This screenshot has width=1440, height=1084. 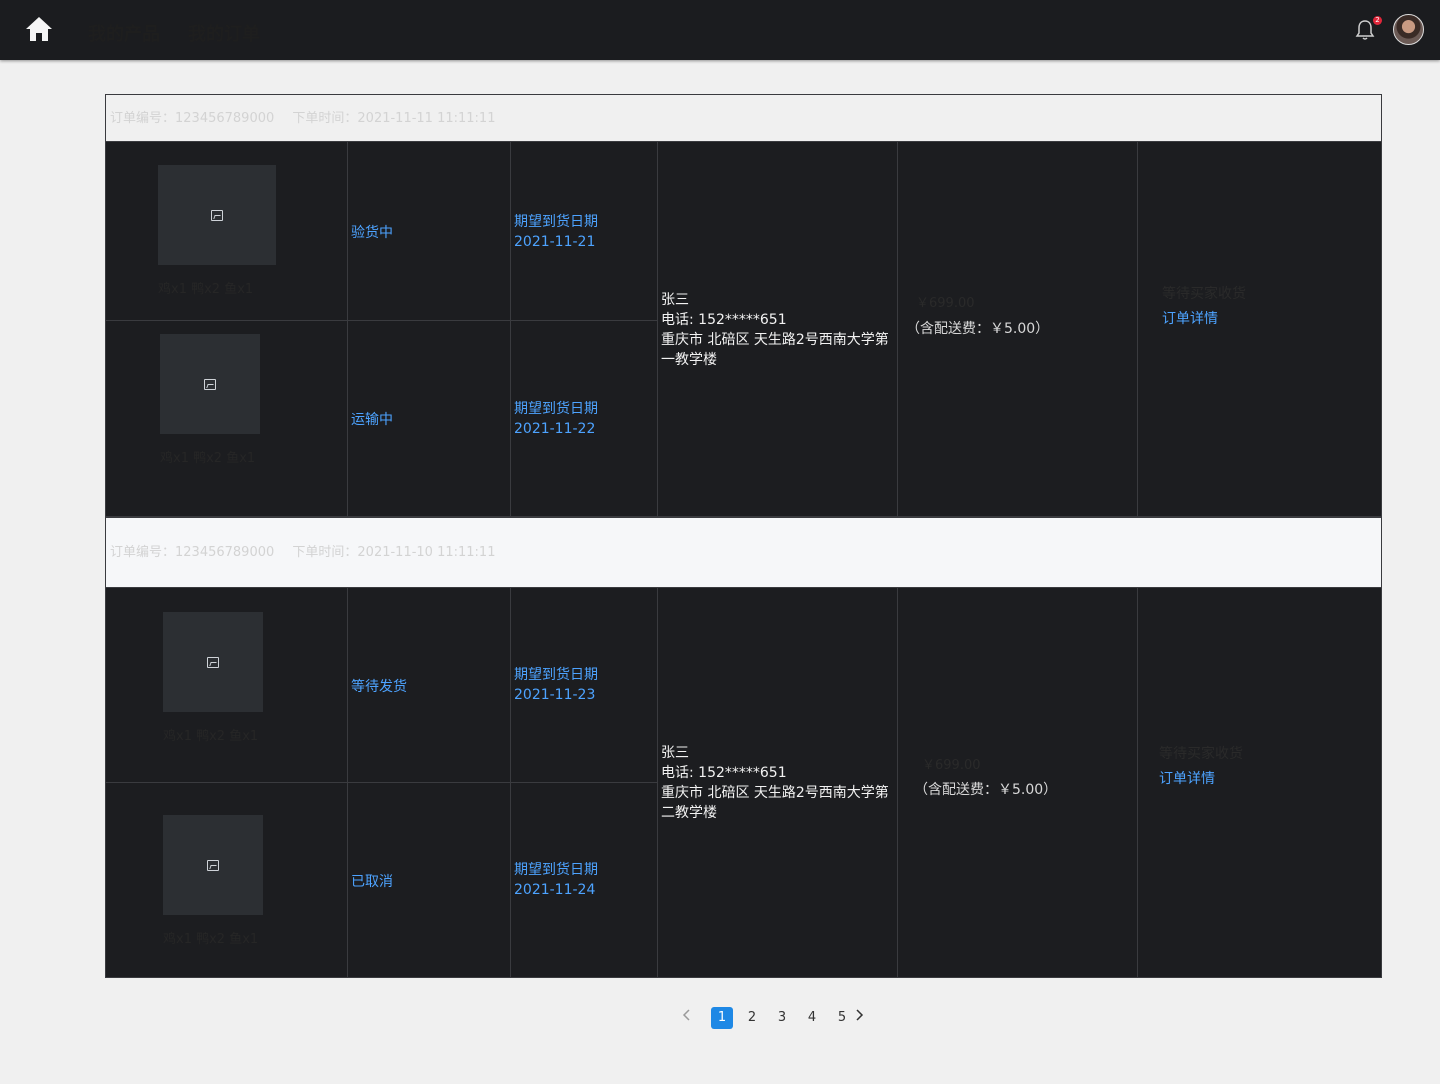 What do you see at coordinates (752, 1018) in the screenshot?
I see `page-2: 2` at bounding box center [752, 1018].